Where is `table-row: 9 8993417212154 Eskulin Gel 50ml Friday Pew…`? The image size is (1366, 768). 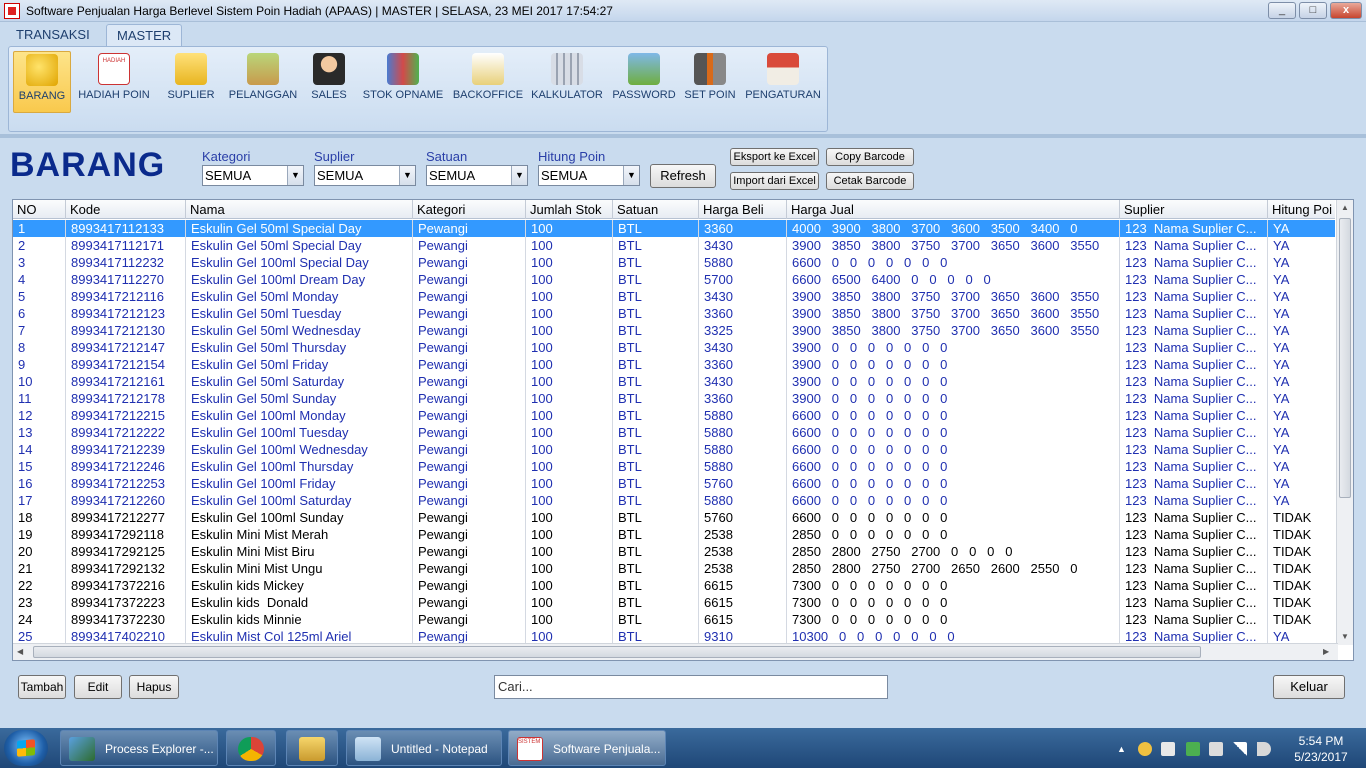 table-row: 9 8993417212154 Eskulin Gel 50ml Friday Pew… is located at coordinates (675, 364).